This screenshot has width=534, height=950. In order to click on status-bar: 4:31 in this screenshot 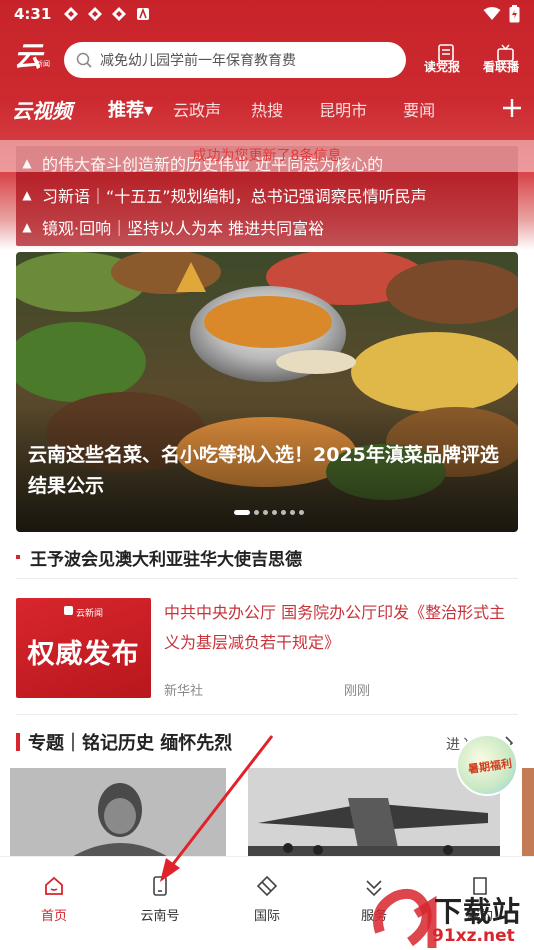, I will do `click(267, 14)`.